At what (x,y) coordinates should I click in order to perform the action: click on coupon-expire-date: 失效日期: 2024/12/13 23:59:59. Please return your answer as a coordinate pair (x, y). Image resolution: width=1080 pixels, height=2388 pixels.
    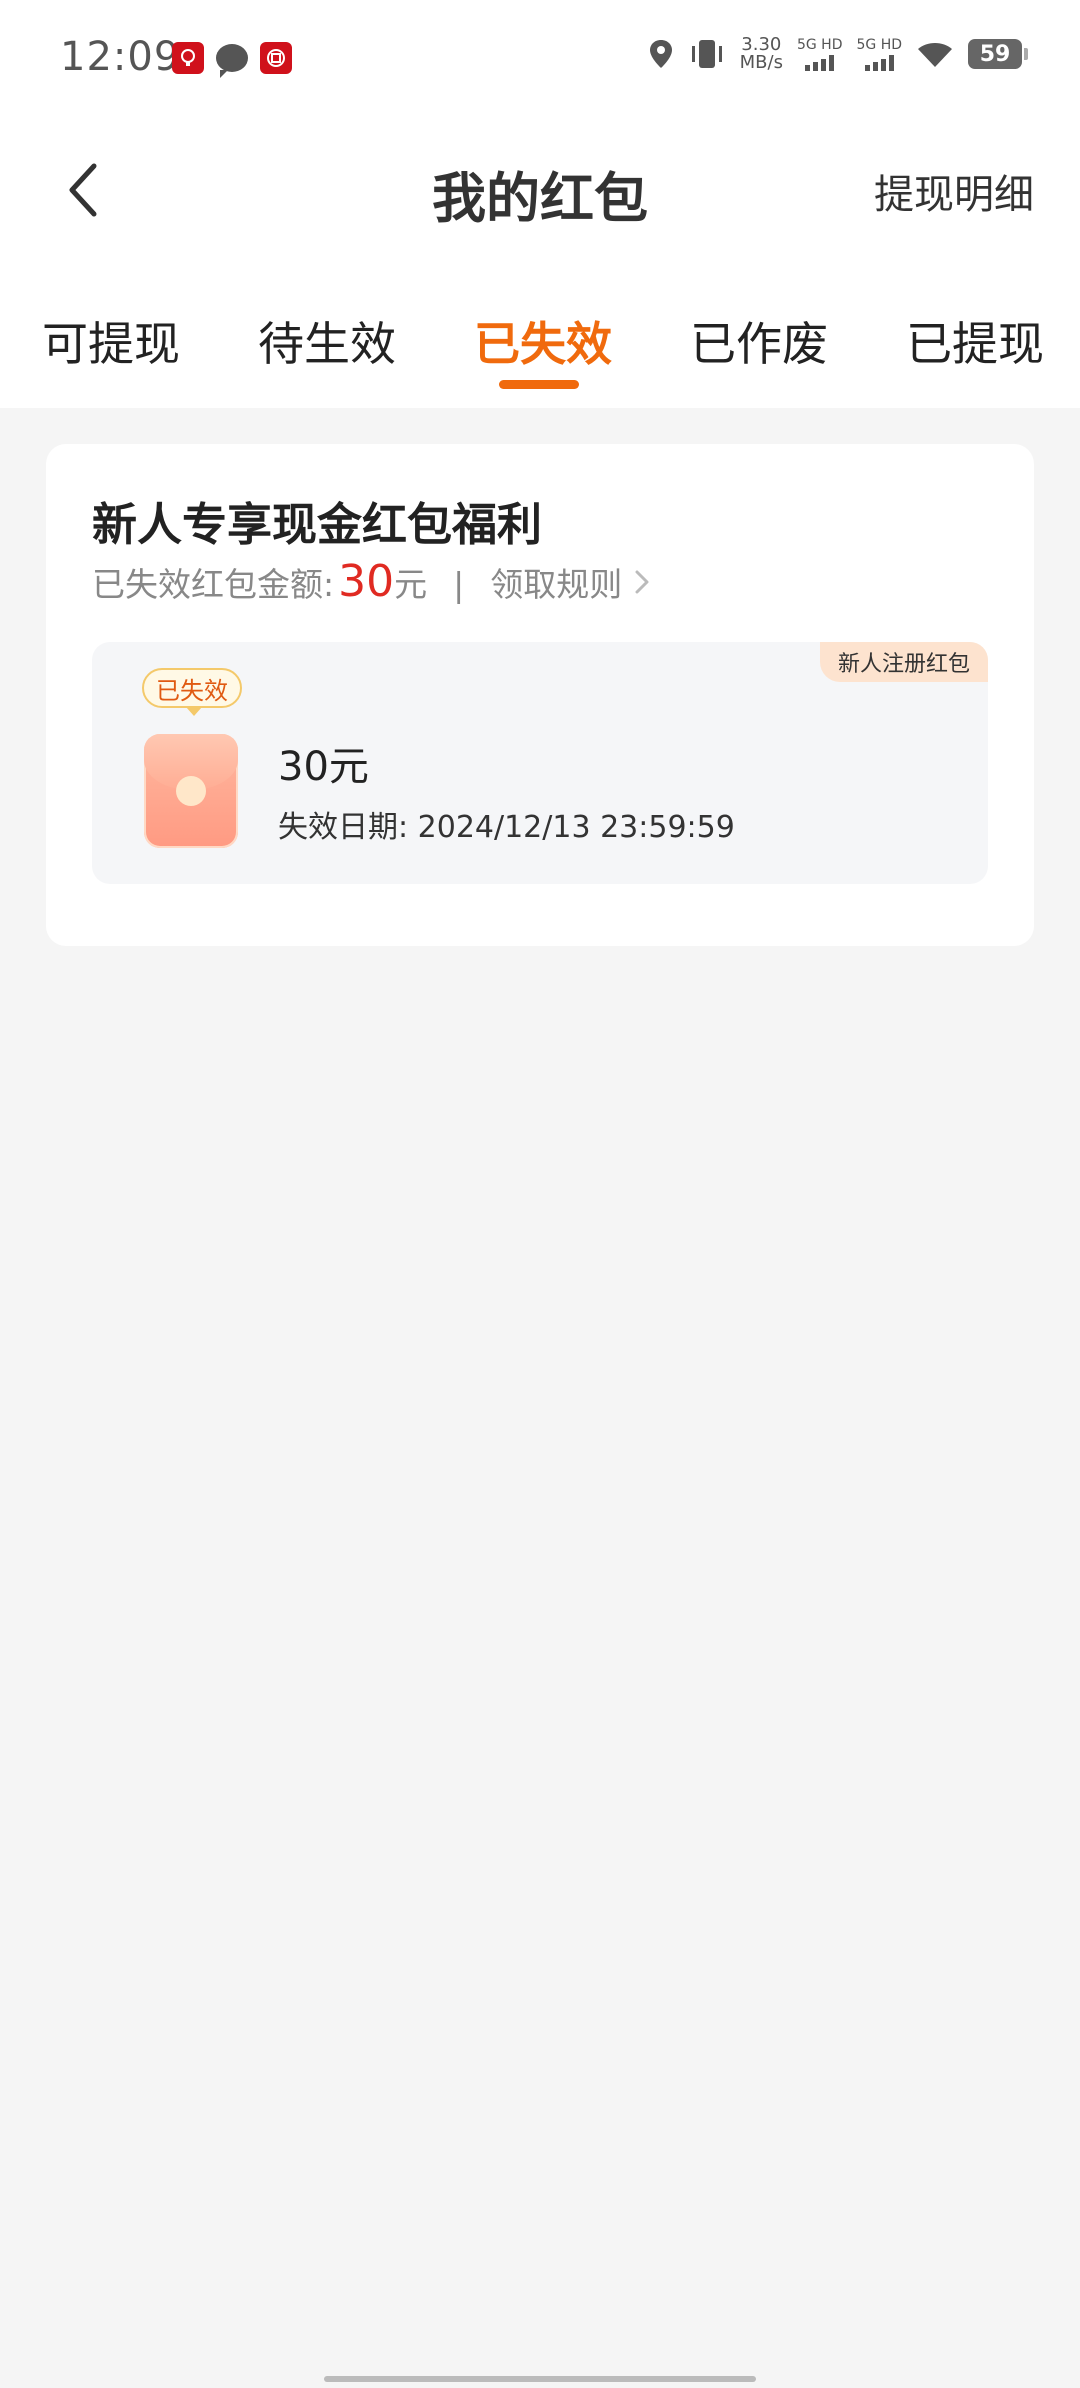
    Looking at the image, I should click on (506, 827).